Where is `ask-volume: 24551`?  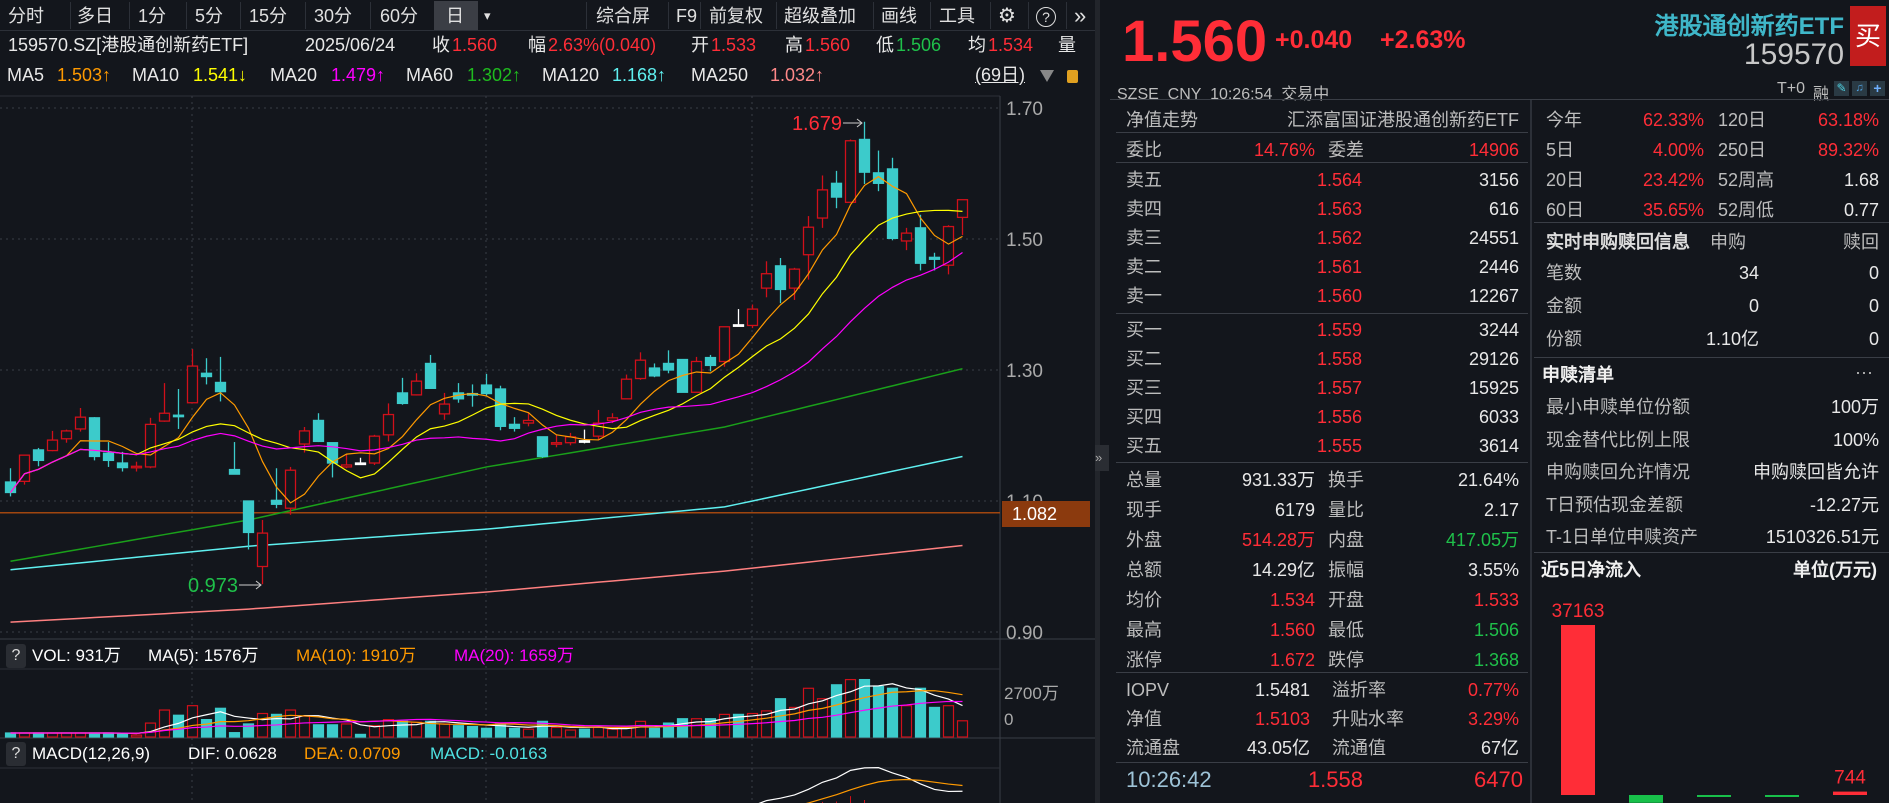 ask-volume: 24551 is located at coordinates (1493, 238).